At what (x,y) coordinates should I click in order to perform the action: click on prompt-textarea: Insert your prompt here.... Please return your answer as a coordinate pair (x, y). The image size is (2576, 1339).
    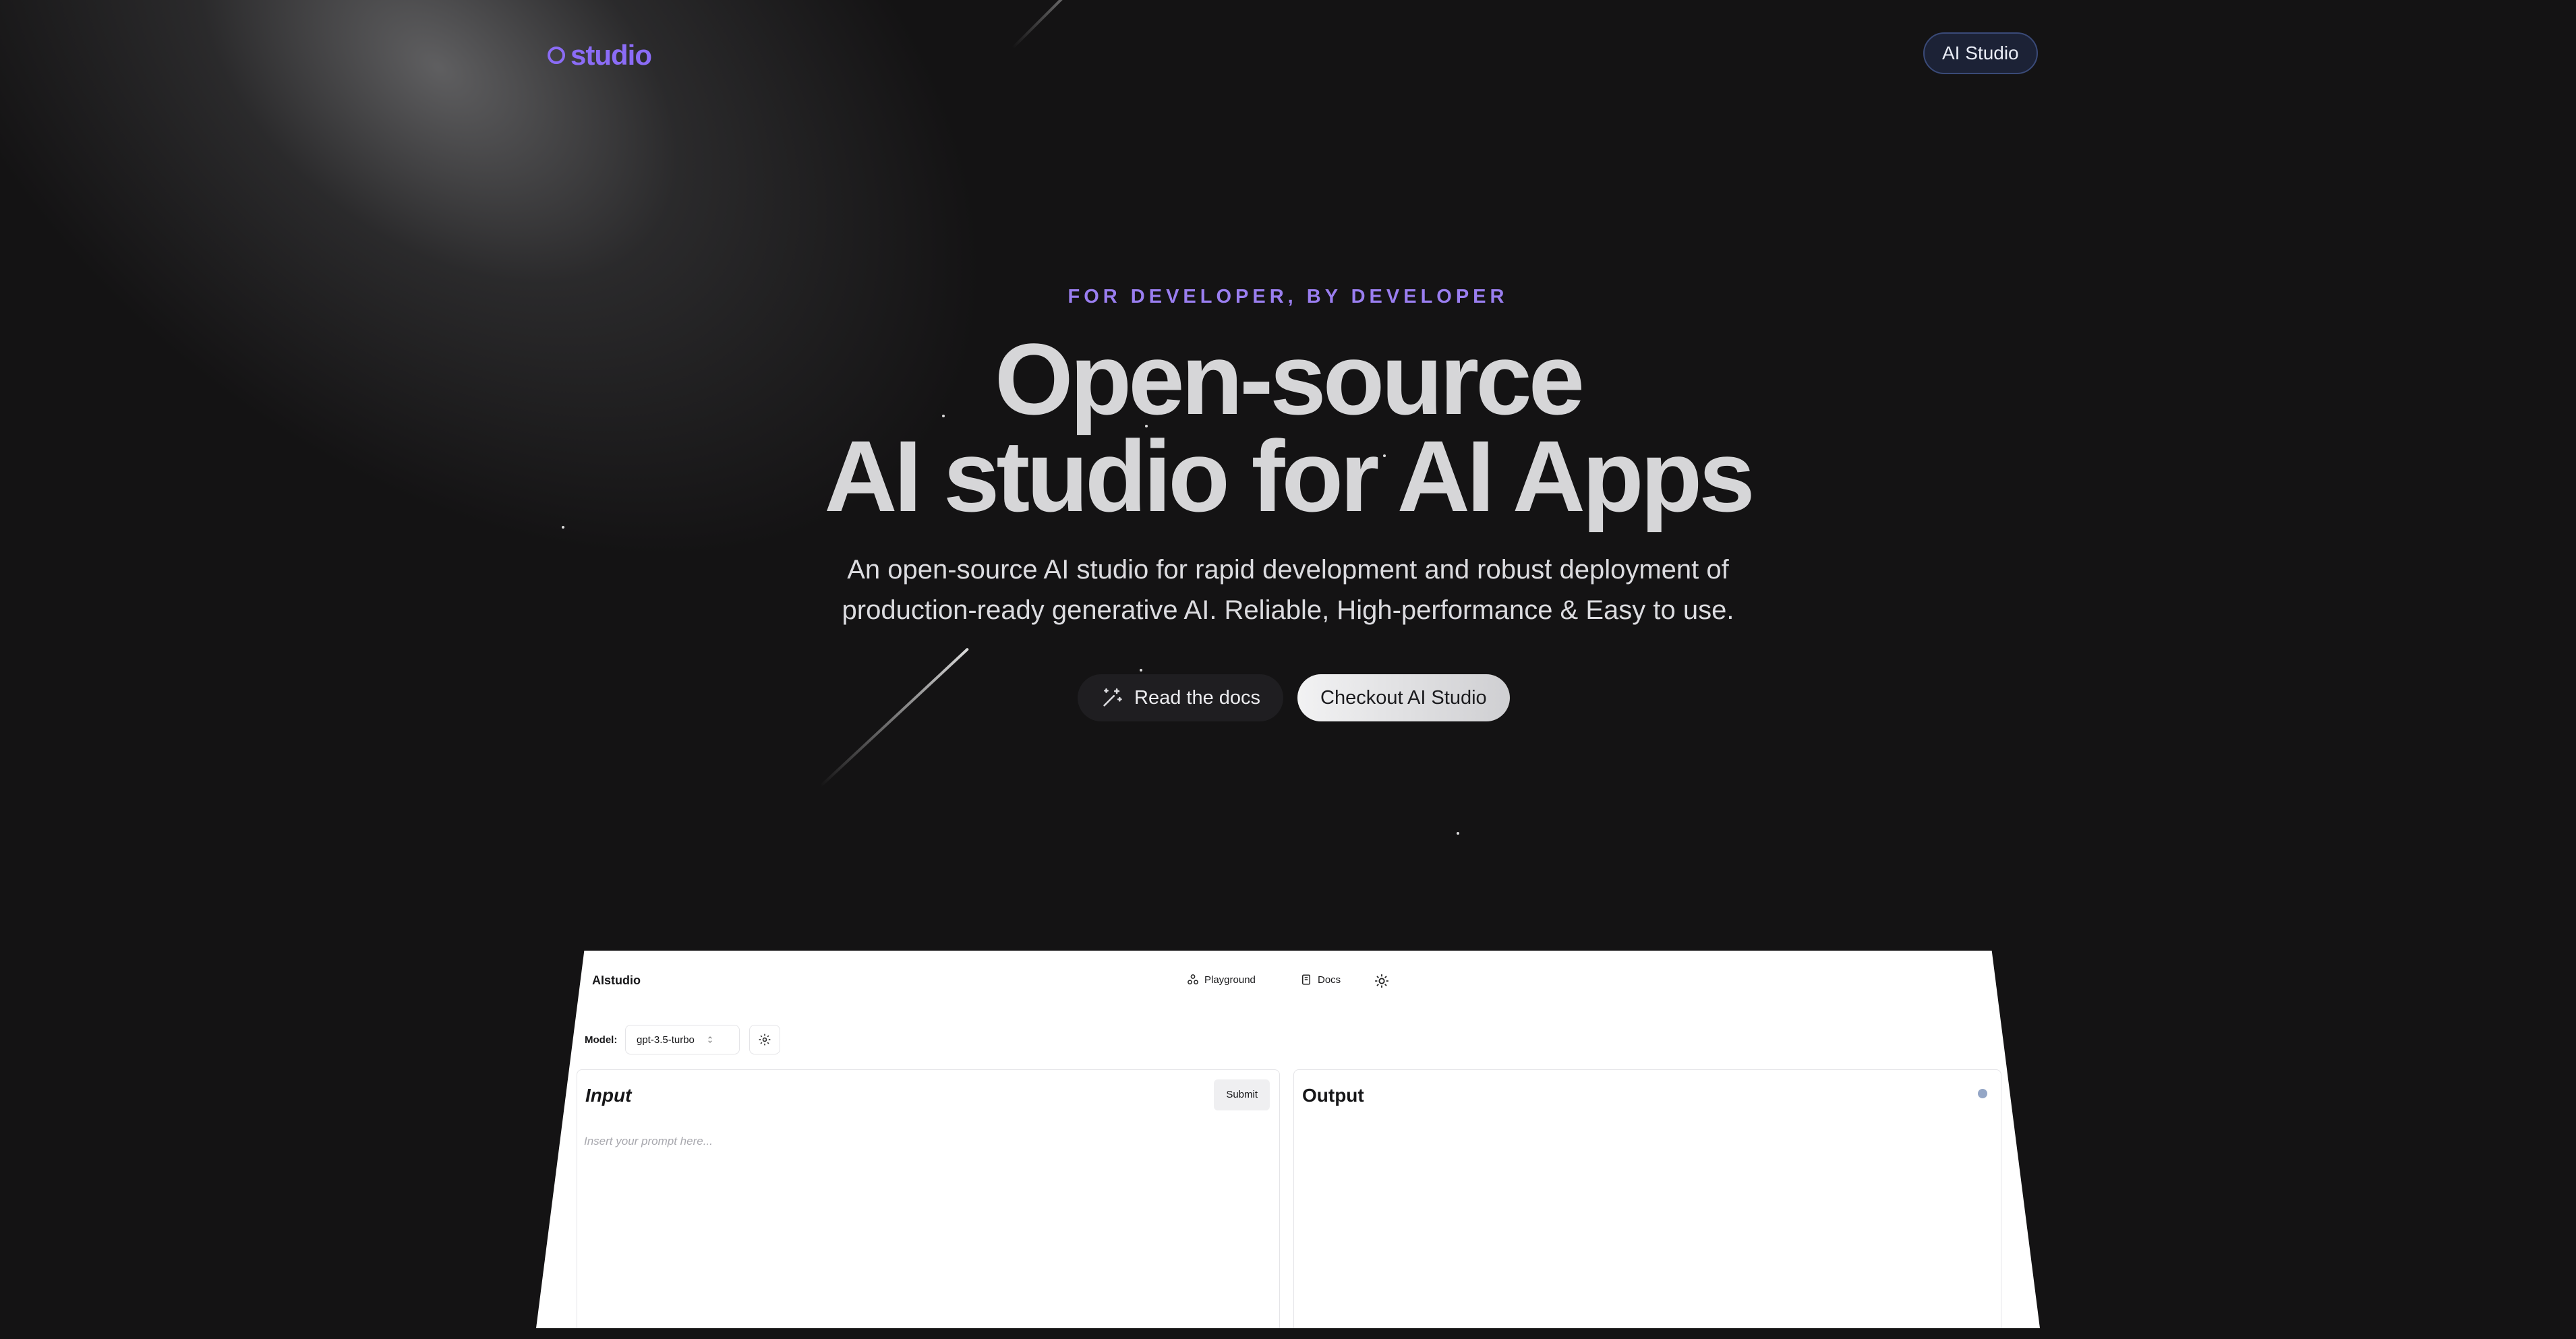
    Looking at the image, I should click on (649, 1141).